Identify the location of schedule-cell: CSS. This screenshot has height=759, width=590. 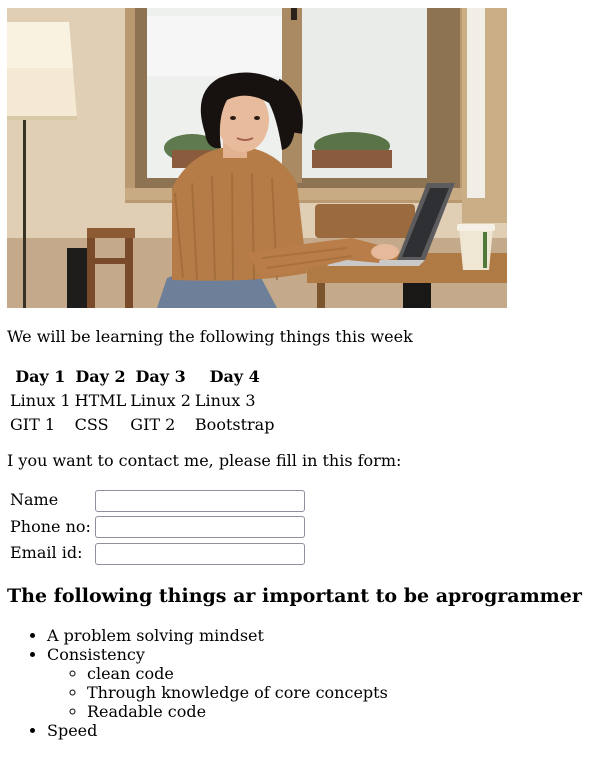
(91, 424).